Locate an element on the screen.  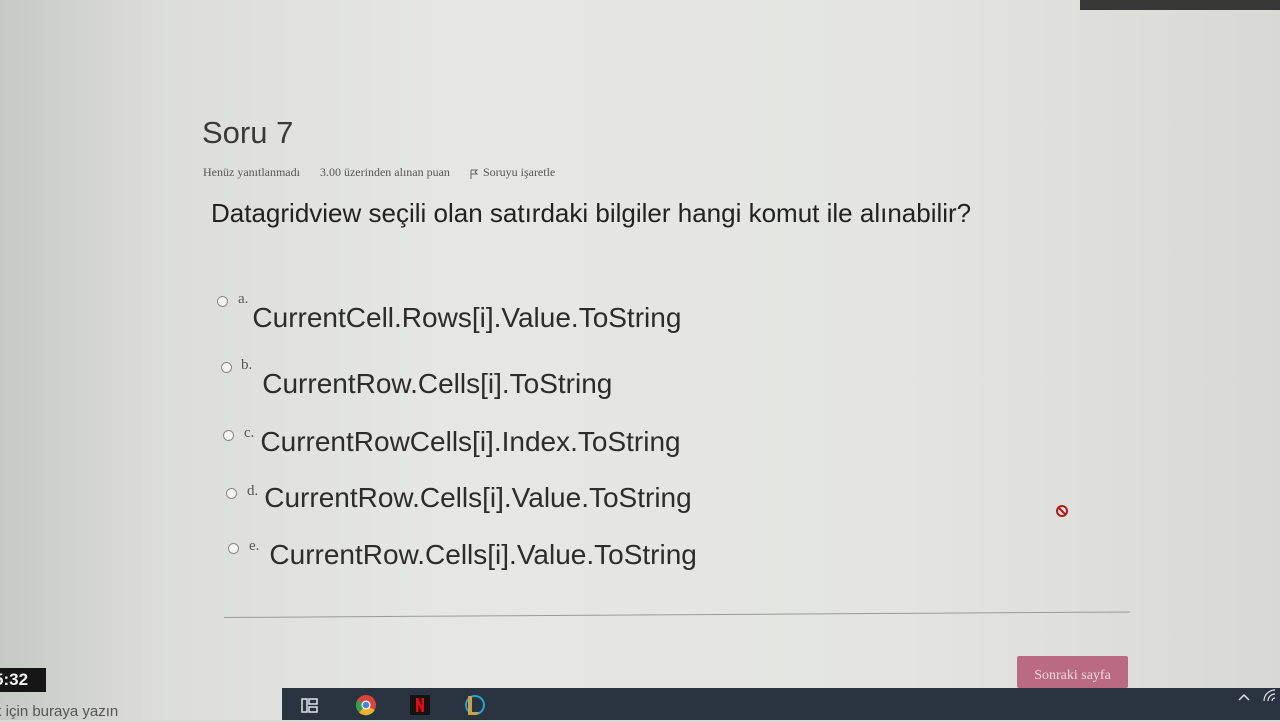
radio-button-d is located at coordinates (231, 493).